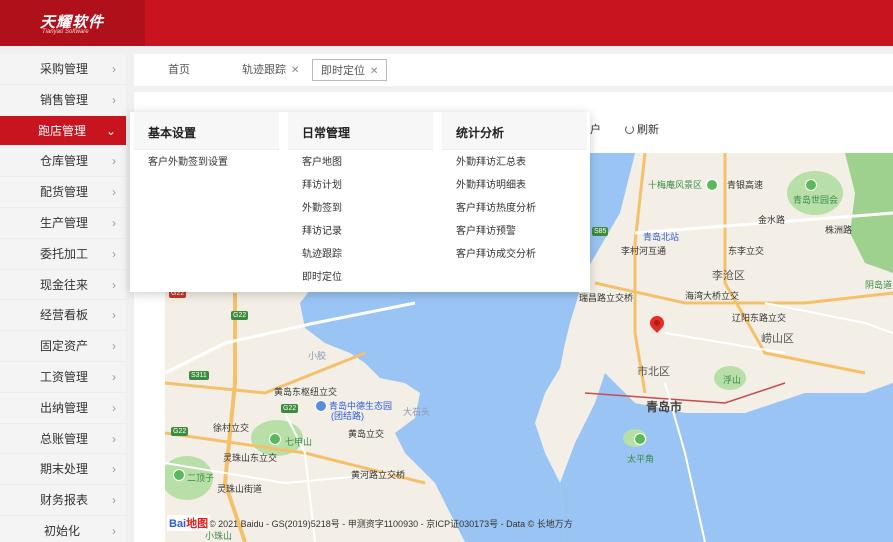 This screenshot has width=893, height=542. What do you see at coordinates (746, 251) in the screenshot?
I see `map-label: 东李立交` at bounding box center [746, 251].